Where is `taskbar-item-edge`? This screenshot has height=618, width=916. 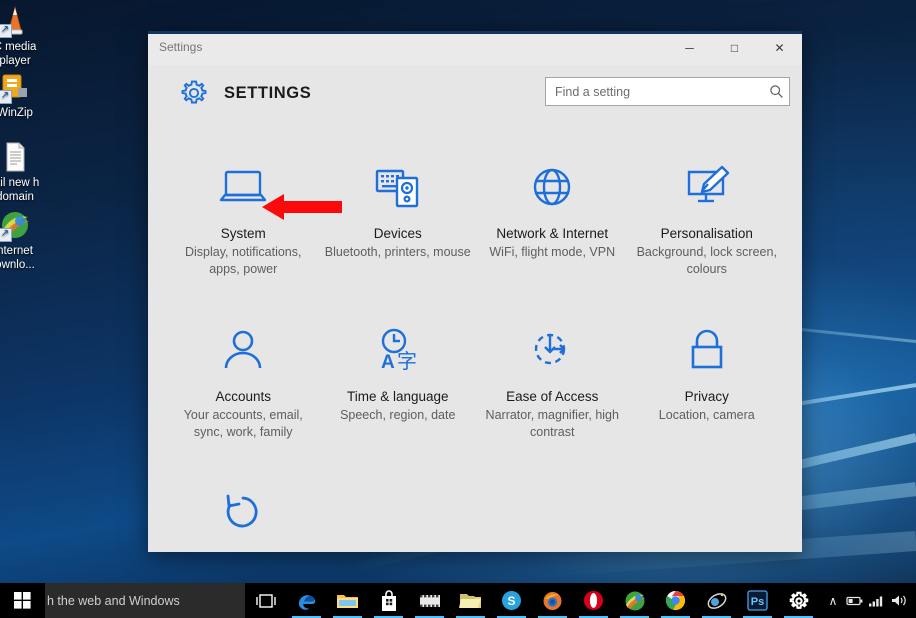
taskbar-item-edge is located at coordinates (306, 600).